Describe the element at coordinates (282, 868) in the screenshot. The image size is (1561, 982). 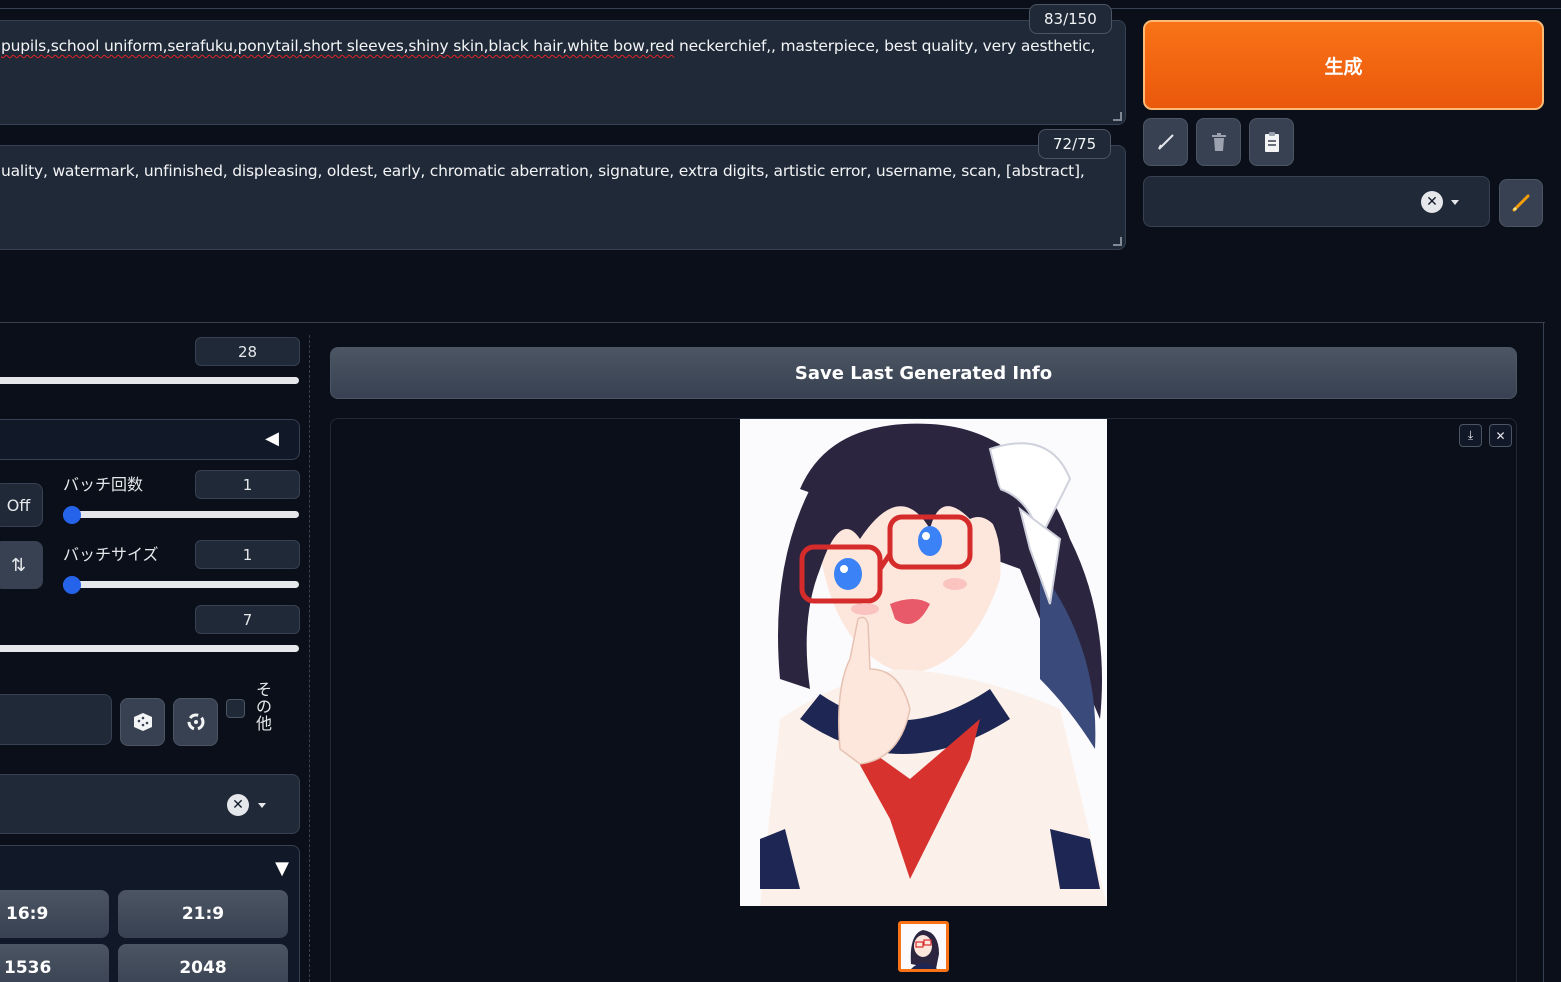
I see `expand-arrow-icon: ▼` at that location.